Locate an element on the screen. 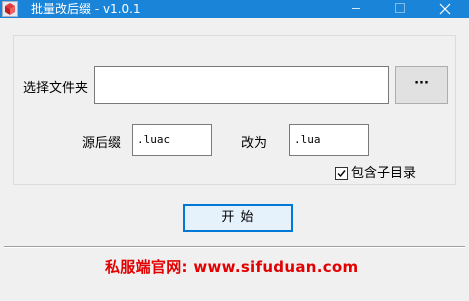 The width and height of the screenshot is (469, 301). folder-path-input is located at coordinates (241, 85).